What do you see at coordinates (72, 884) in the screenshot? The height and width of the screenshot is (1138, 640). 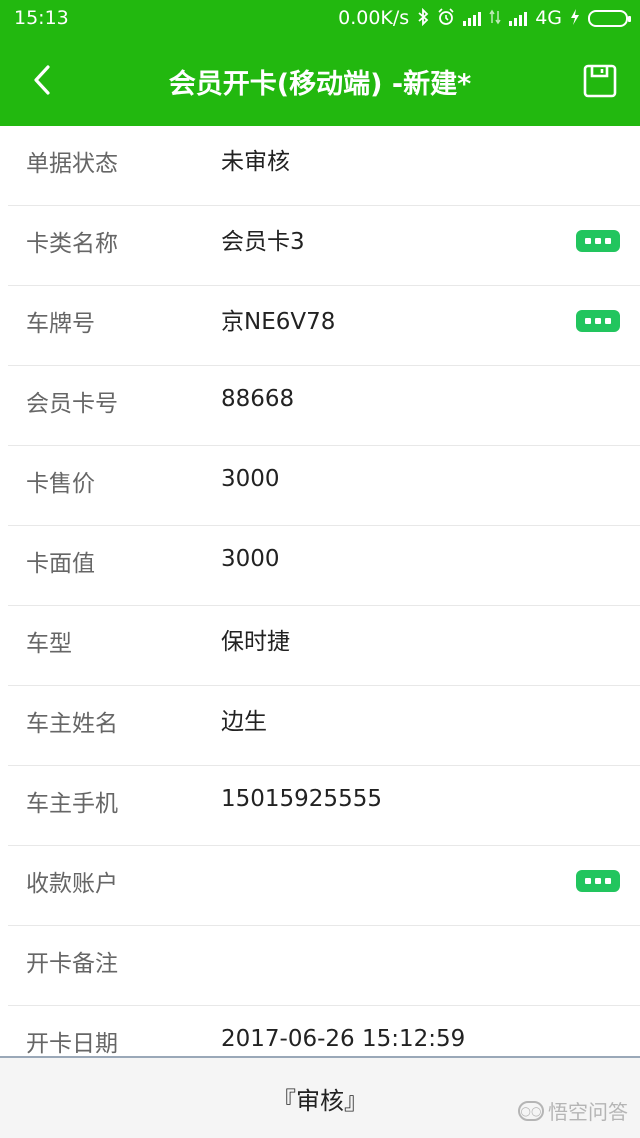 I see `field-label: 收款账户` at bounding box center [72, 884].